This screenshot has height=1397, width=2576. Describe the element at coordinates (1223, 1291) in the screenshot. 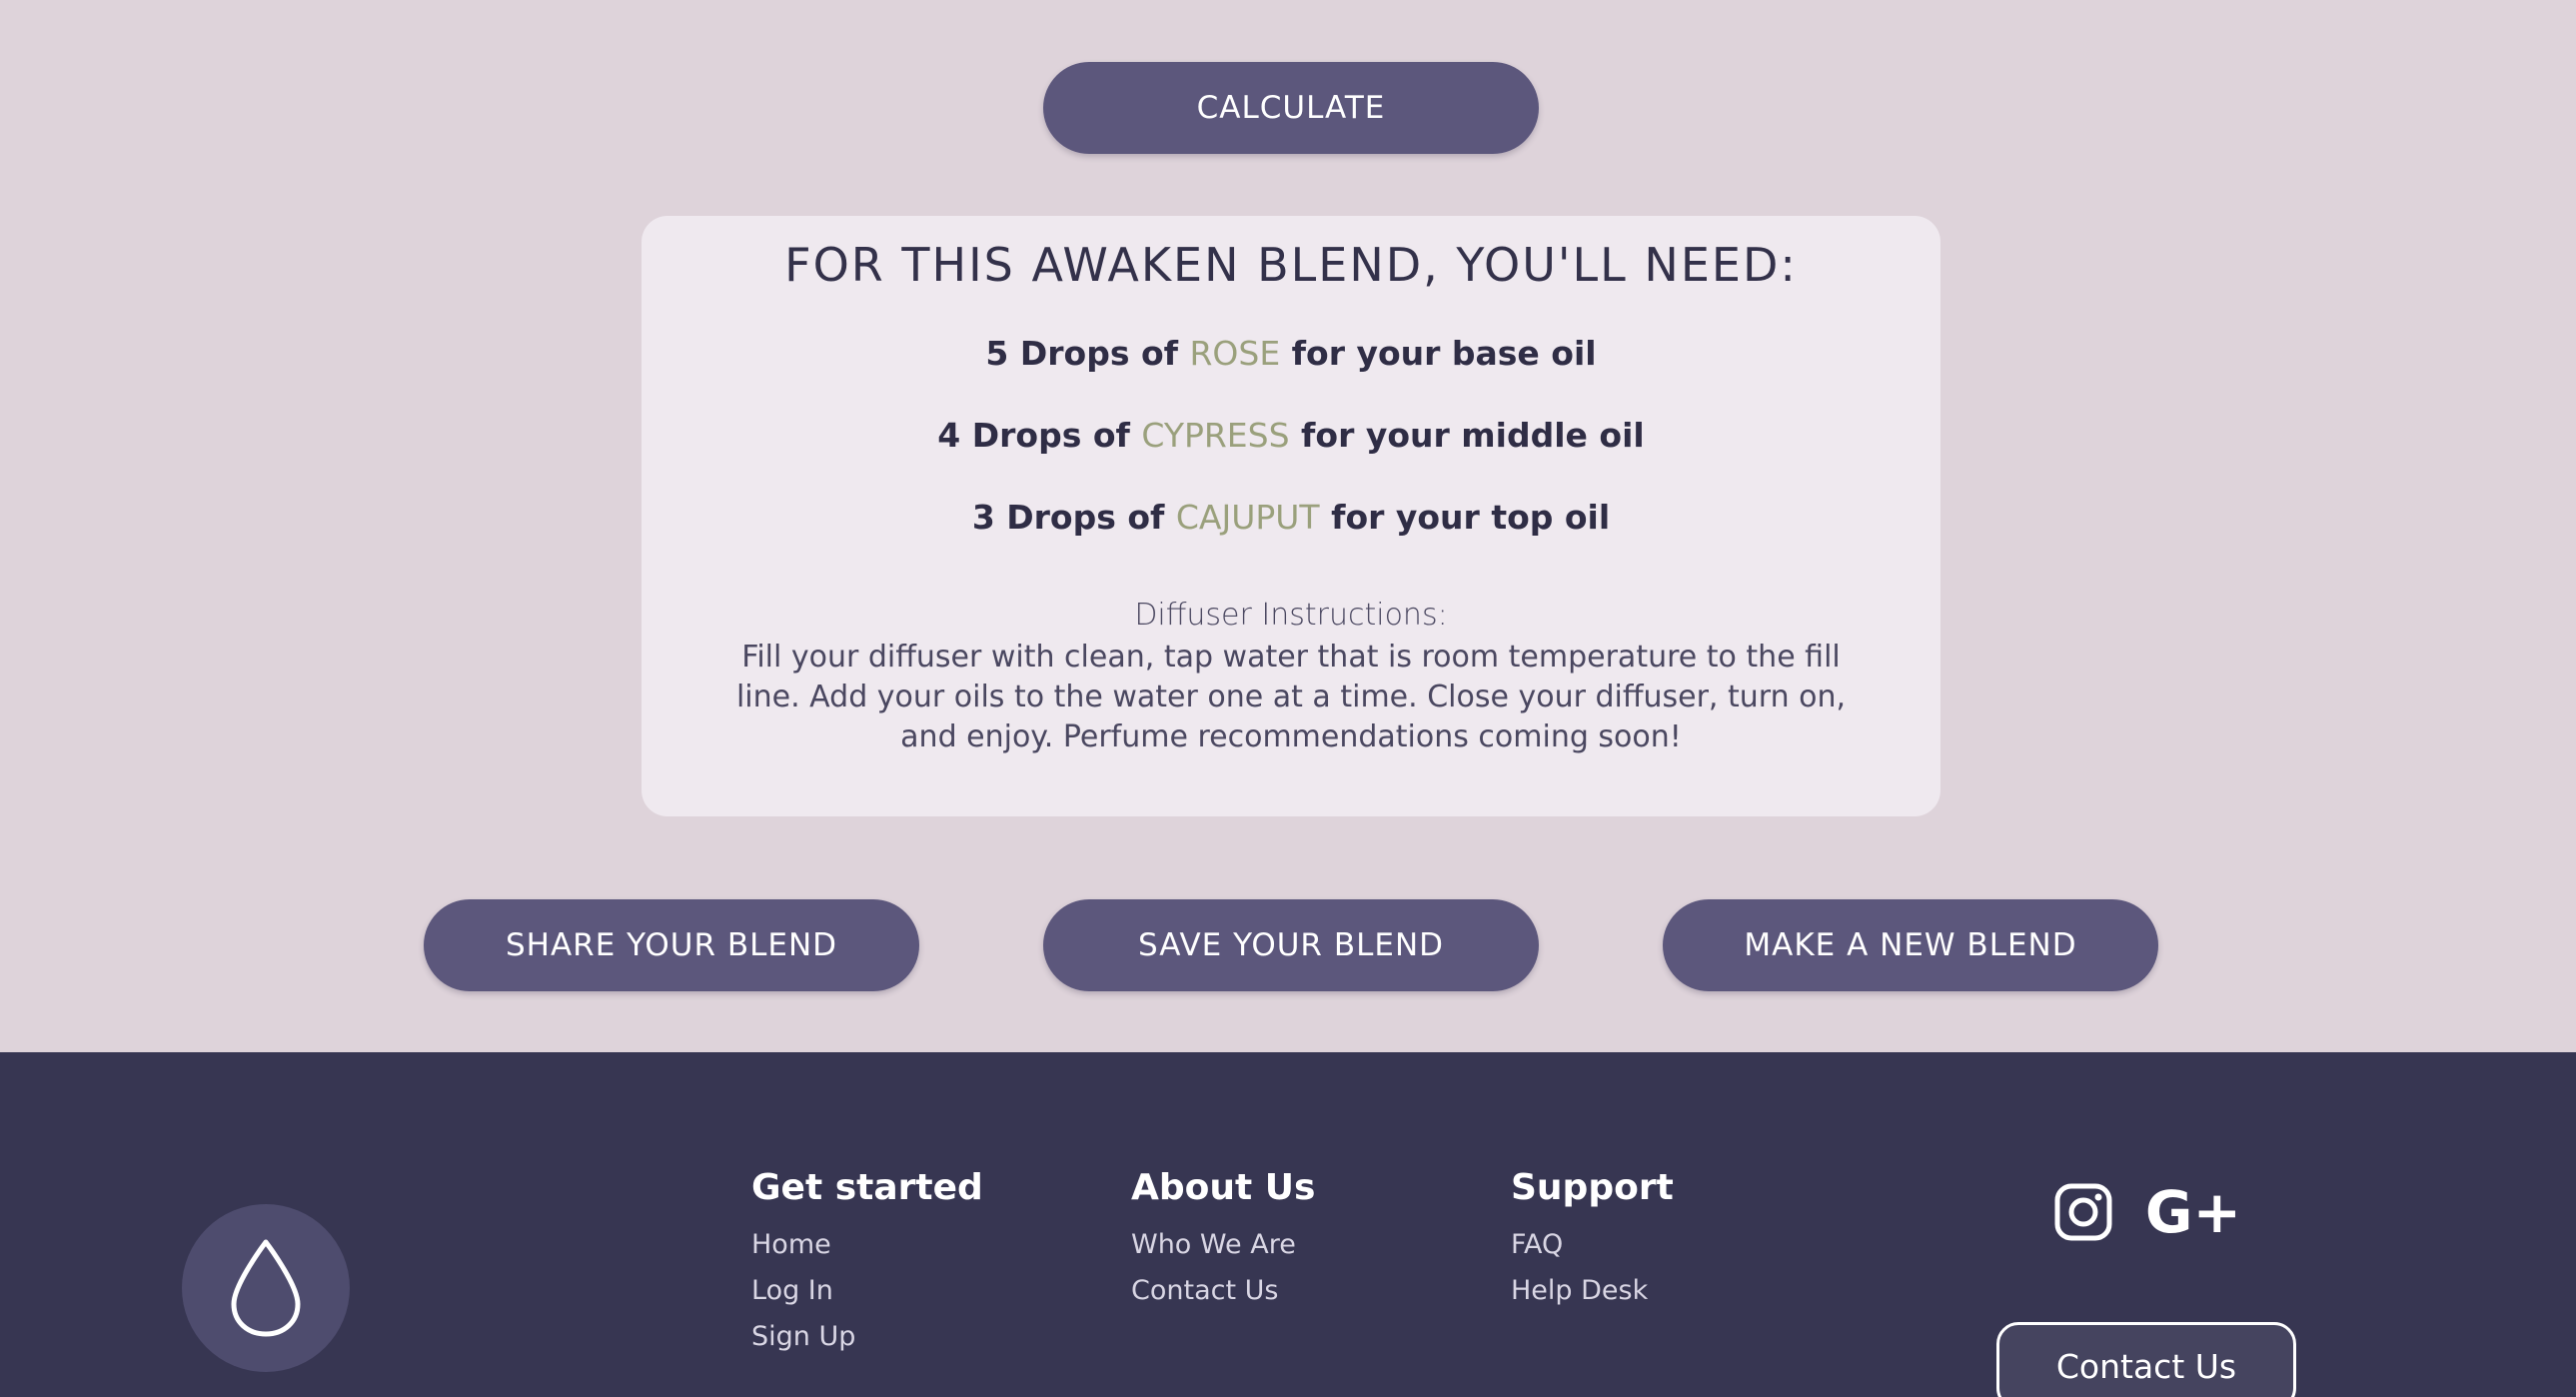

I see `footer-link-contact: Contact Us` at that location.